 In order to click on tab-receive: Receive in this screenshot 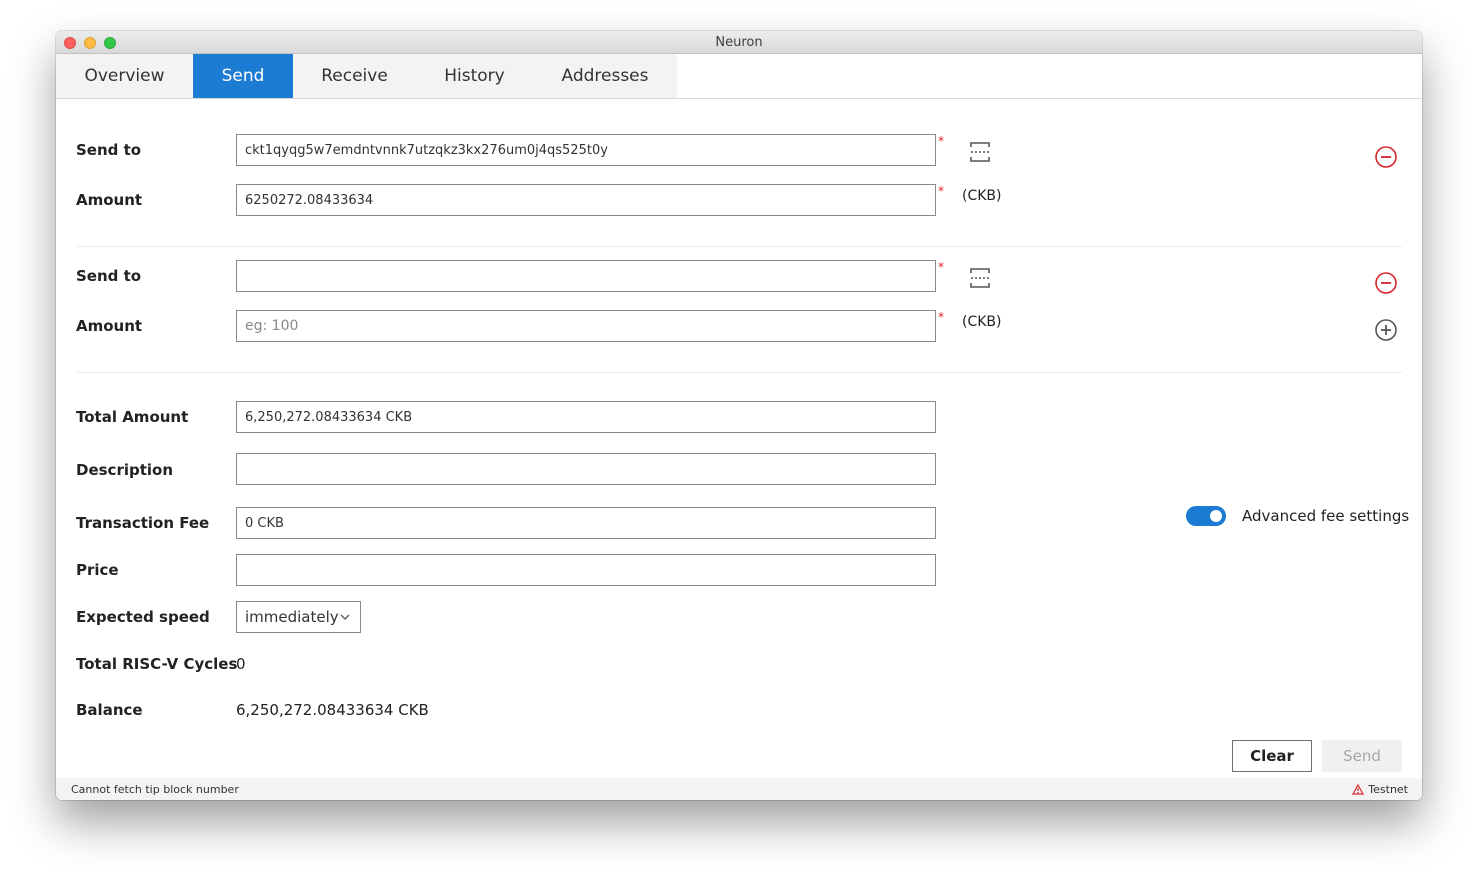, I will do `click(354, 76)`.